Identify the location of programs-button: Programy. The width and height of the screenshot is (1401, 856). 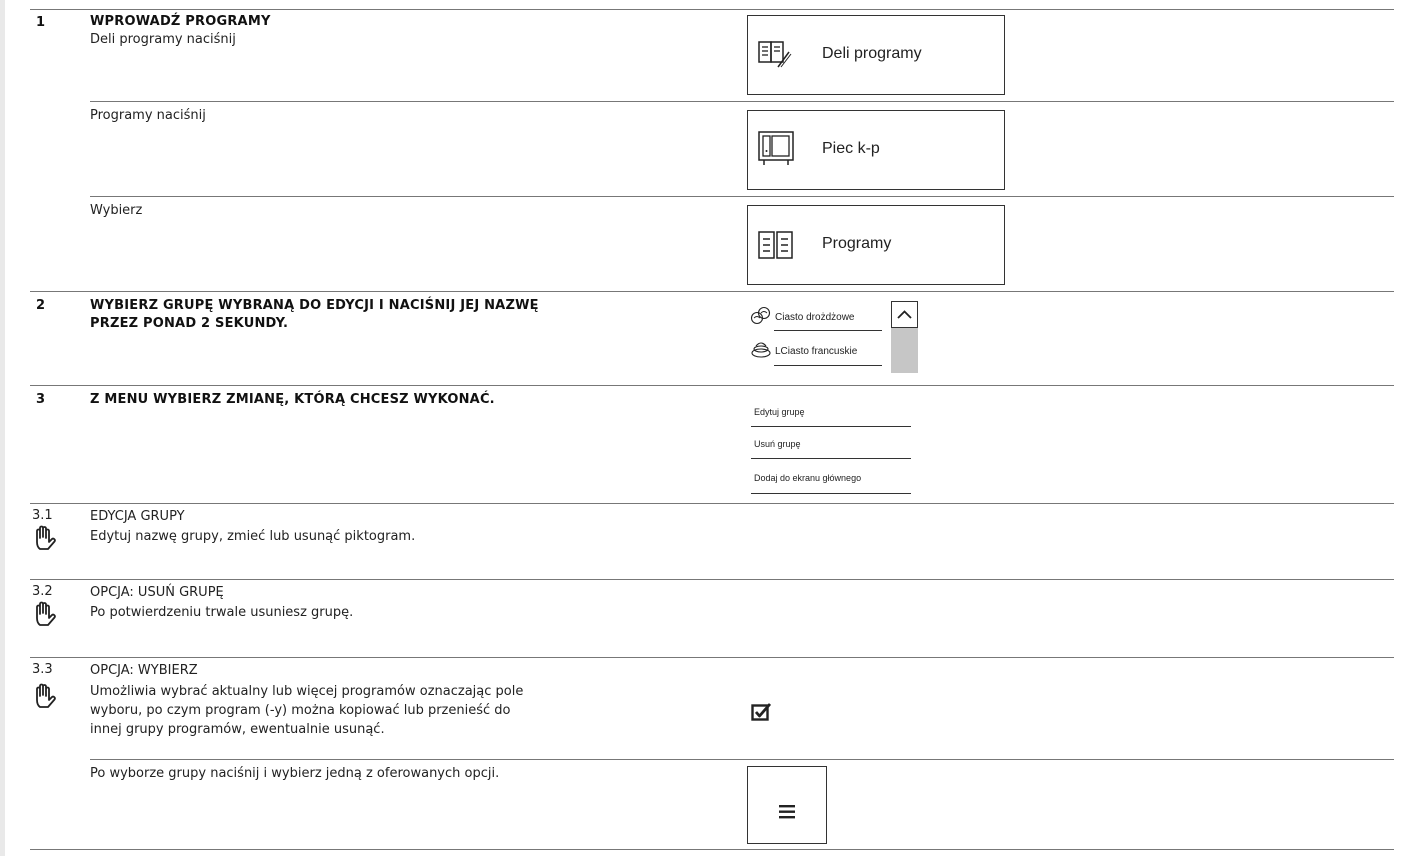
(876, 245).